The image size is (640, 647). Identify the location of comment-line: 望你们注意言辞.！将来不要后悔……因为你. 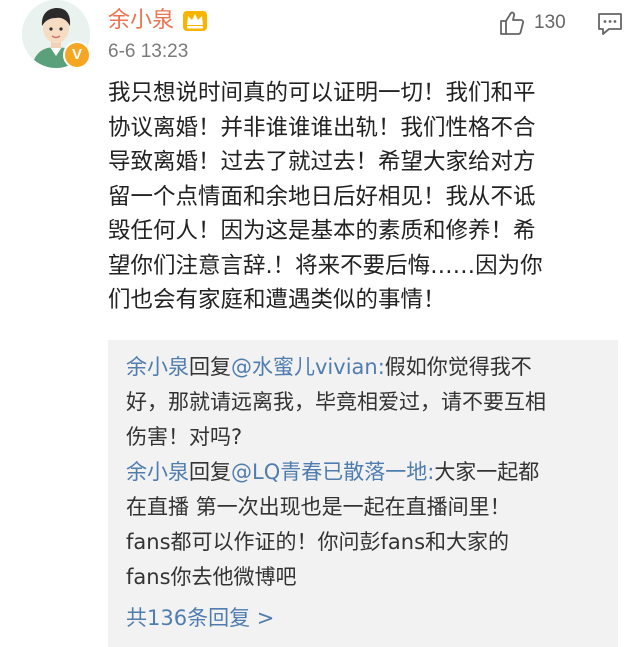
(325, 265).